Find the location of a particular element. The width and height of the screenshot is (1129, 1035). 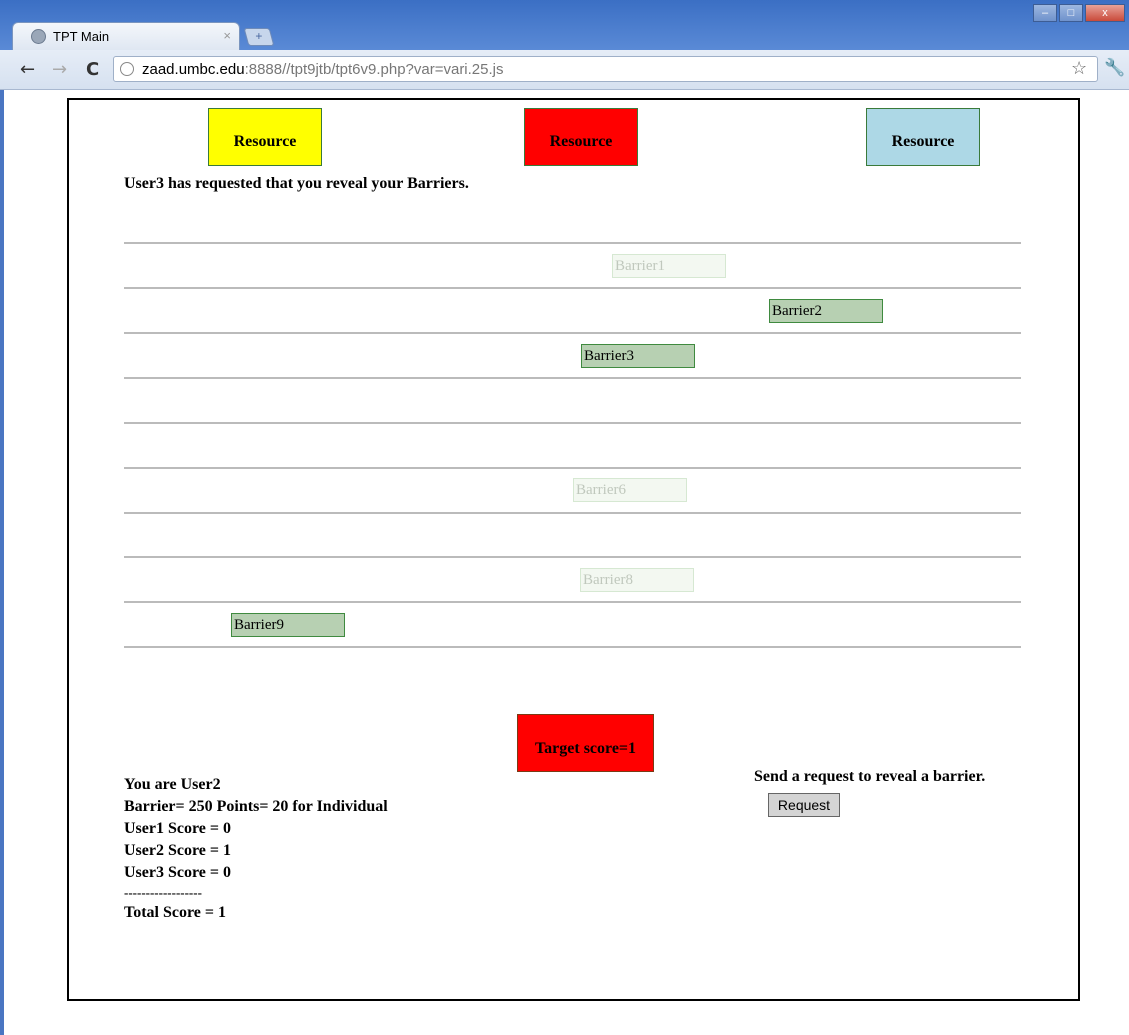

barrier-6: Barrier6 is located at coordinates (630, 490).